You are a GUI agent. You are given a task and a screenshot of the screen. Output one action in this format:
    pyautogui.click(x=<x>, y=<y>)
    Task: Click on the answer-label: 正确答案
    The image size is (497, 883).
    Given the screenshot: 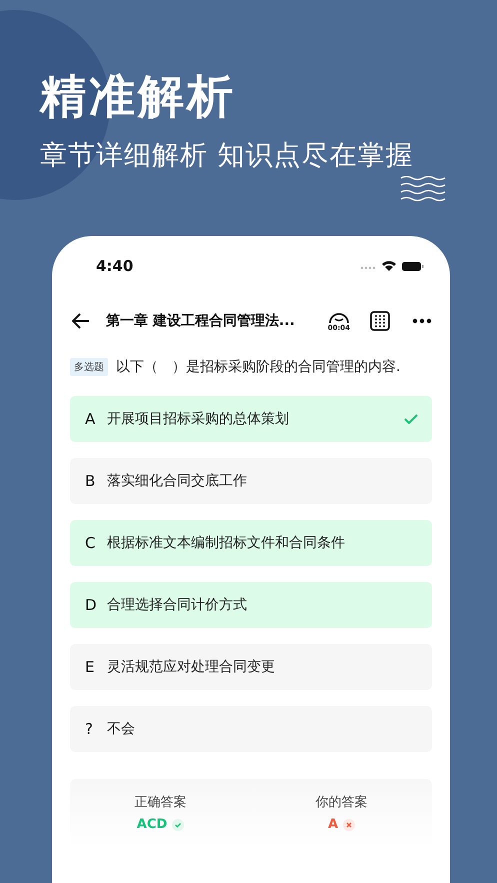 What is the action you would take?
    pyautogui.click(x=160, y=802)
    